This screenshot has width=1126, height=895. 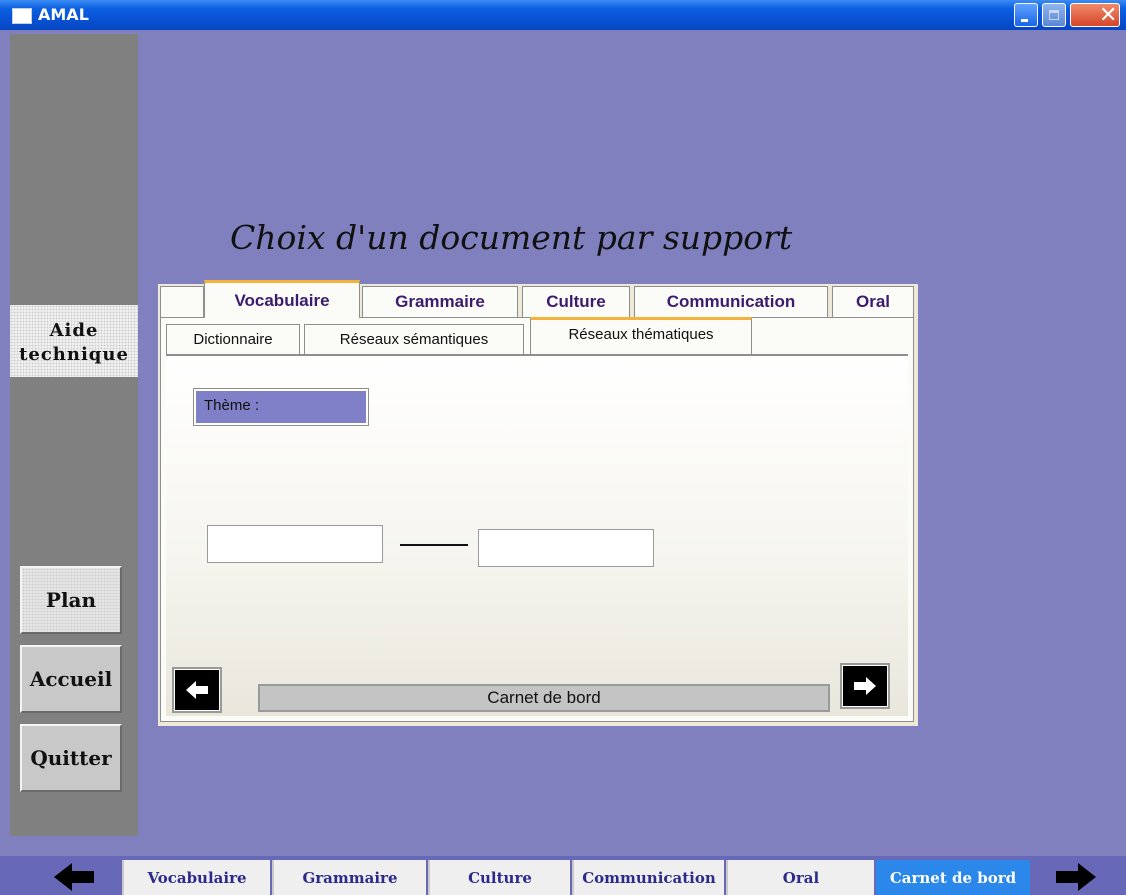 I want to click on prev-button, so click(x=197, y=690).